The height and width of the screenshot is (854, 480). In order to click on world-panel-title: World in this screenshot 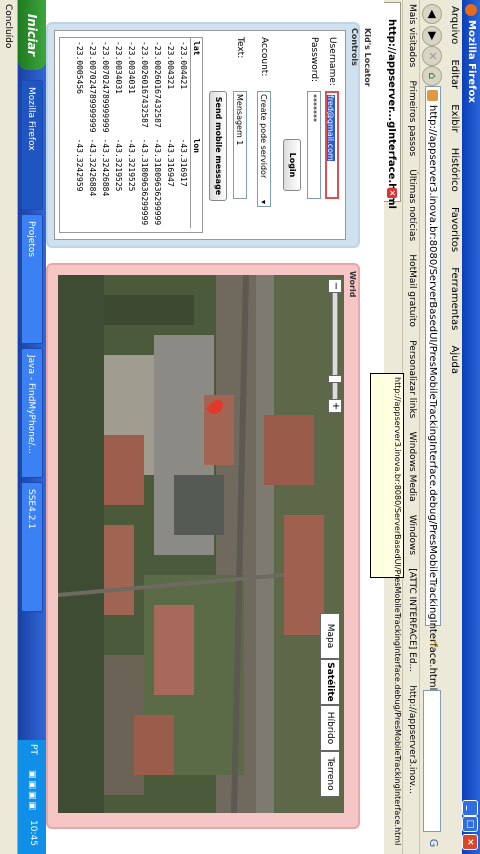, I will do `click(352, 284)`.